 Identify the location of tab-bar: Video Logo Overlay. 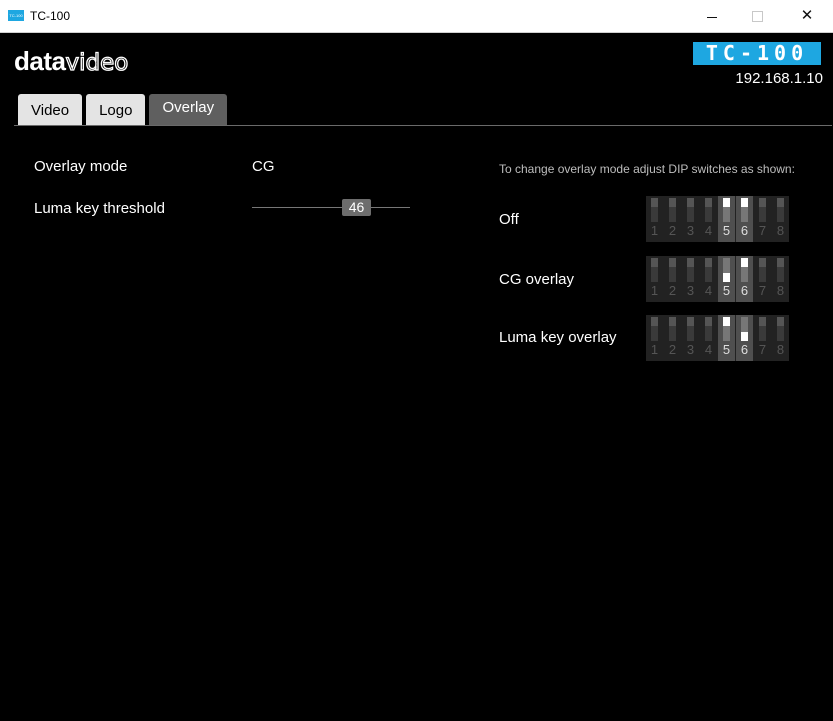
(124, 109).